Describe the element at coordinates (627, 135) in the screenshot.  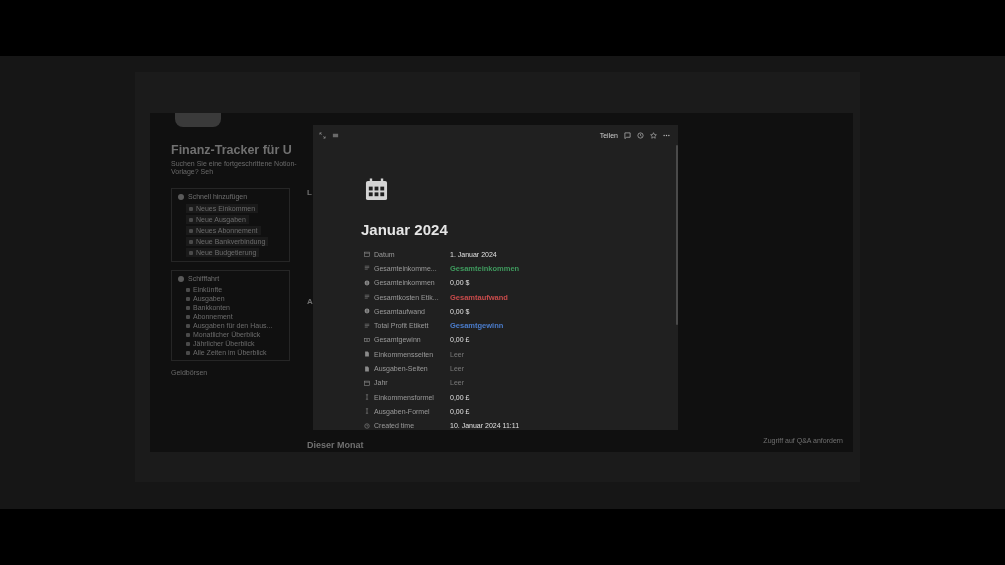
I see `comment-icon` at that location.